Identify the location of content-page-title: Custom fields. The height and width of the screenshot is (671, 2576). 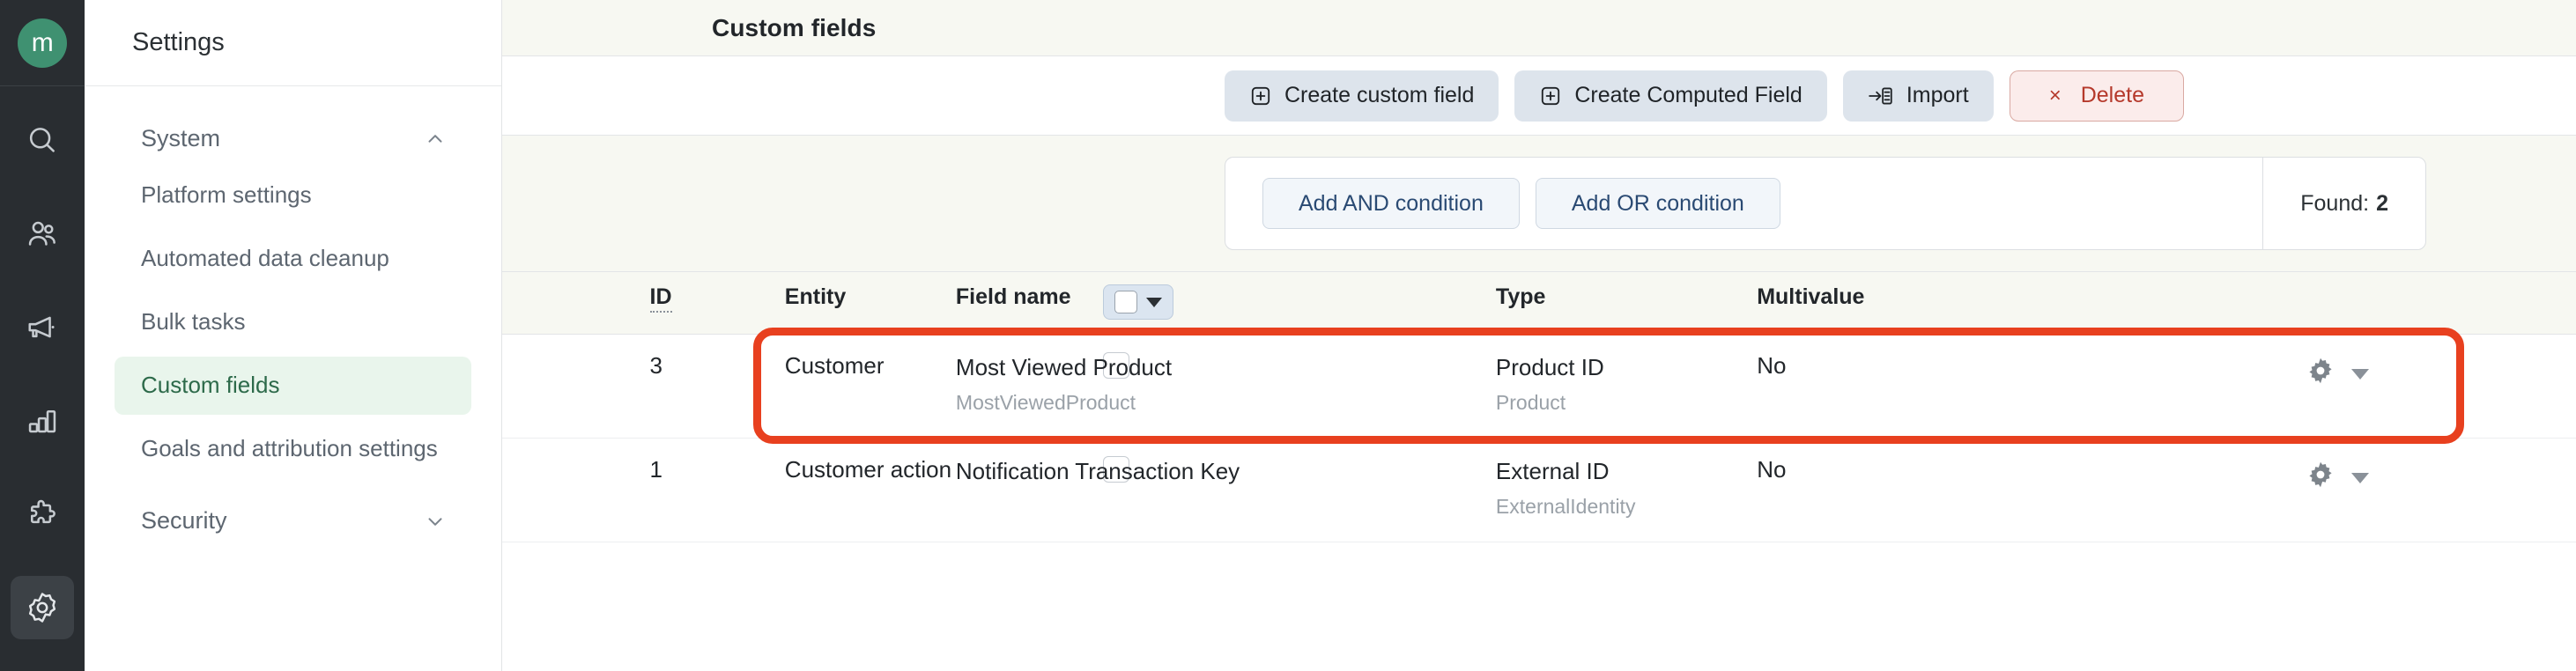
(795, 27).